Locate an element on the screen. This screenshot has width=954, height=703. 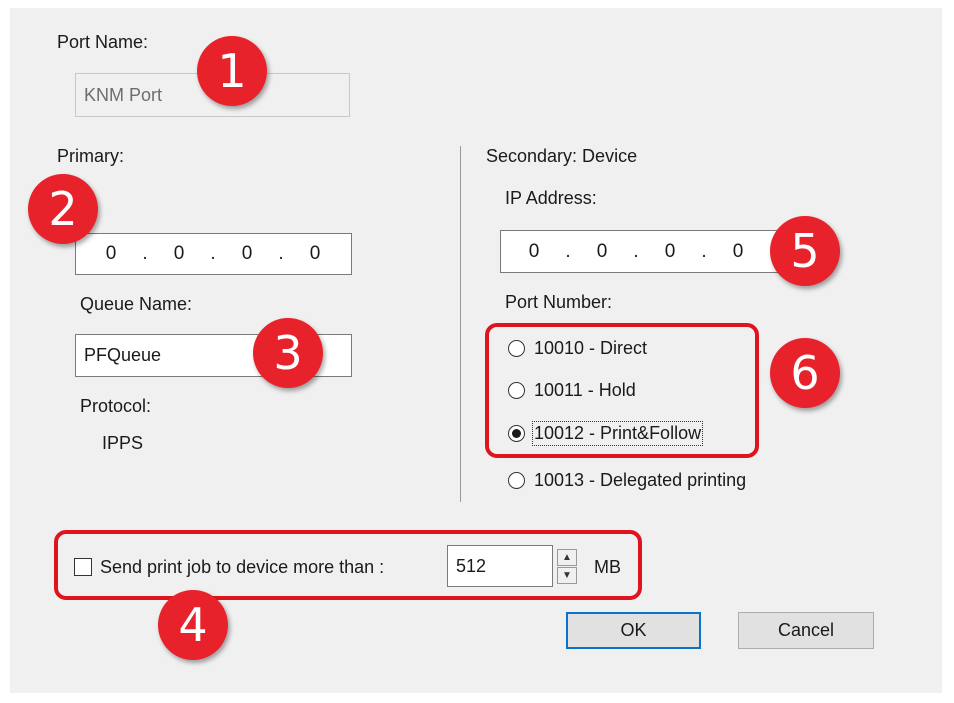
callout-badge-4: 4 is located at coordinates (193, 625).